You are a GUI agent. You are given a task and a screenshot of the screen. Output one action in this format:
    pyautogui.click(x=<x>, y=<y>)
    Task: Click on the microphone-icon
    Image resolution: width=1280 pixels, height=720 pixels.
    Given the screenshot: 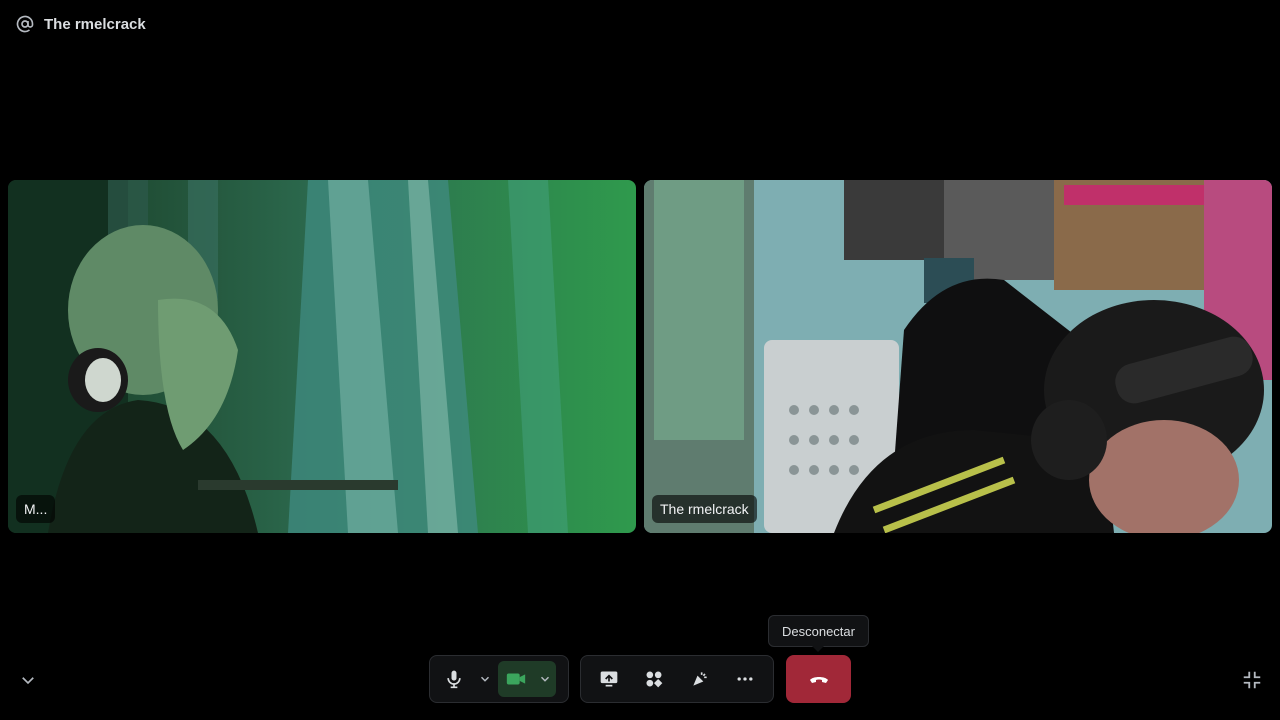 What is the action you would take?
    pyautogui.click(x=454, y=679)
    